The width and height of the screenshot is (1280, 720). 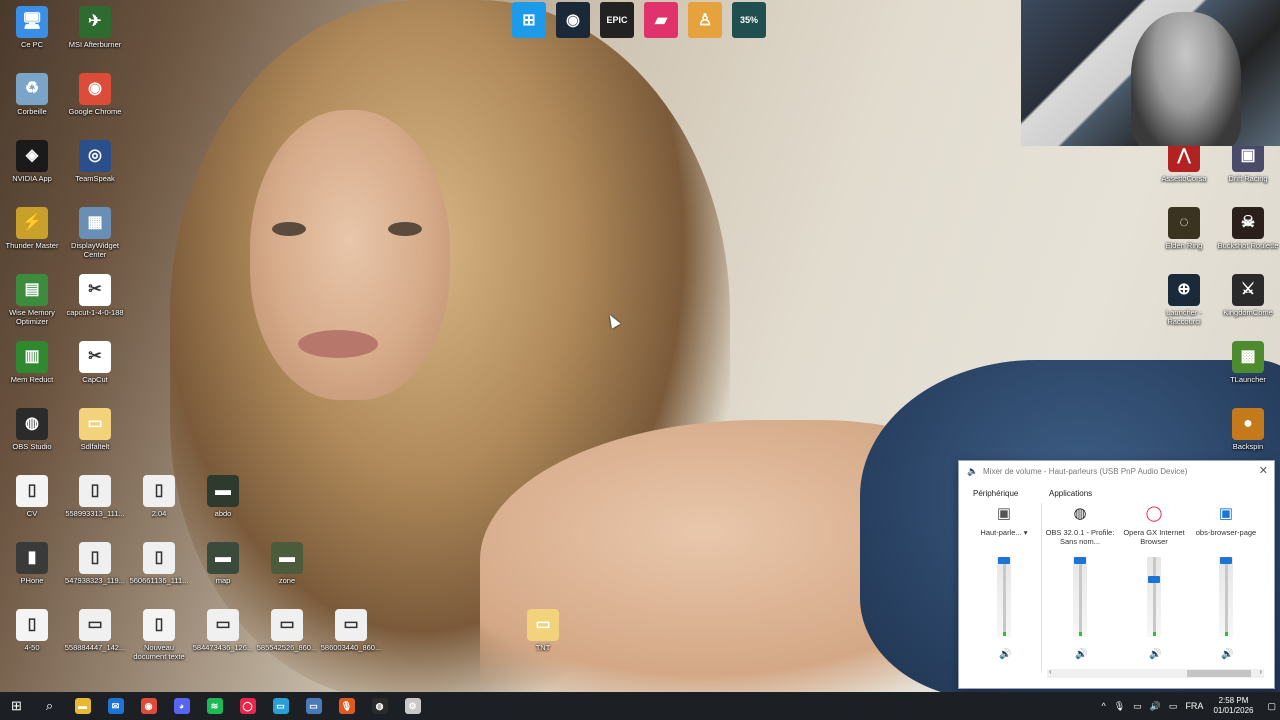 What do you see at coordinates (1004, 513) in the screenshot?
I see `speaker-device-icon: ▣` at bounding box center [1004, 513].